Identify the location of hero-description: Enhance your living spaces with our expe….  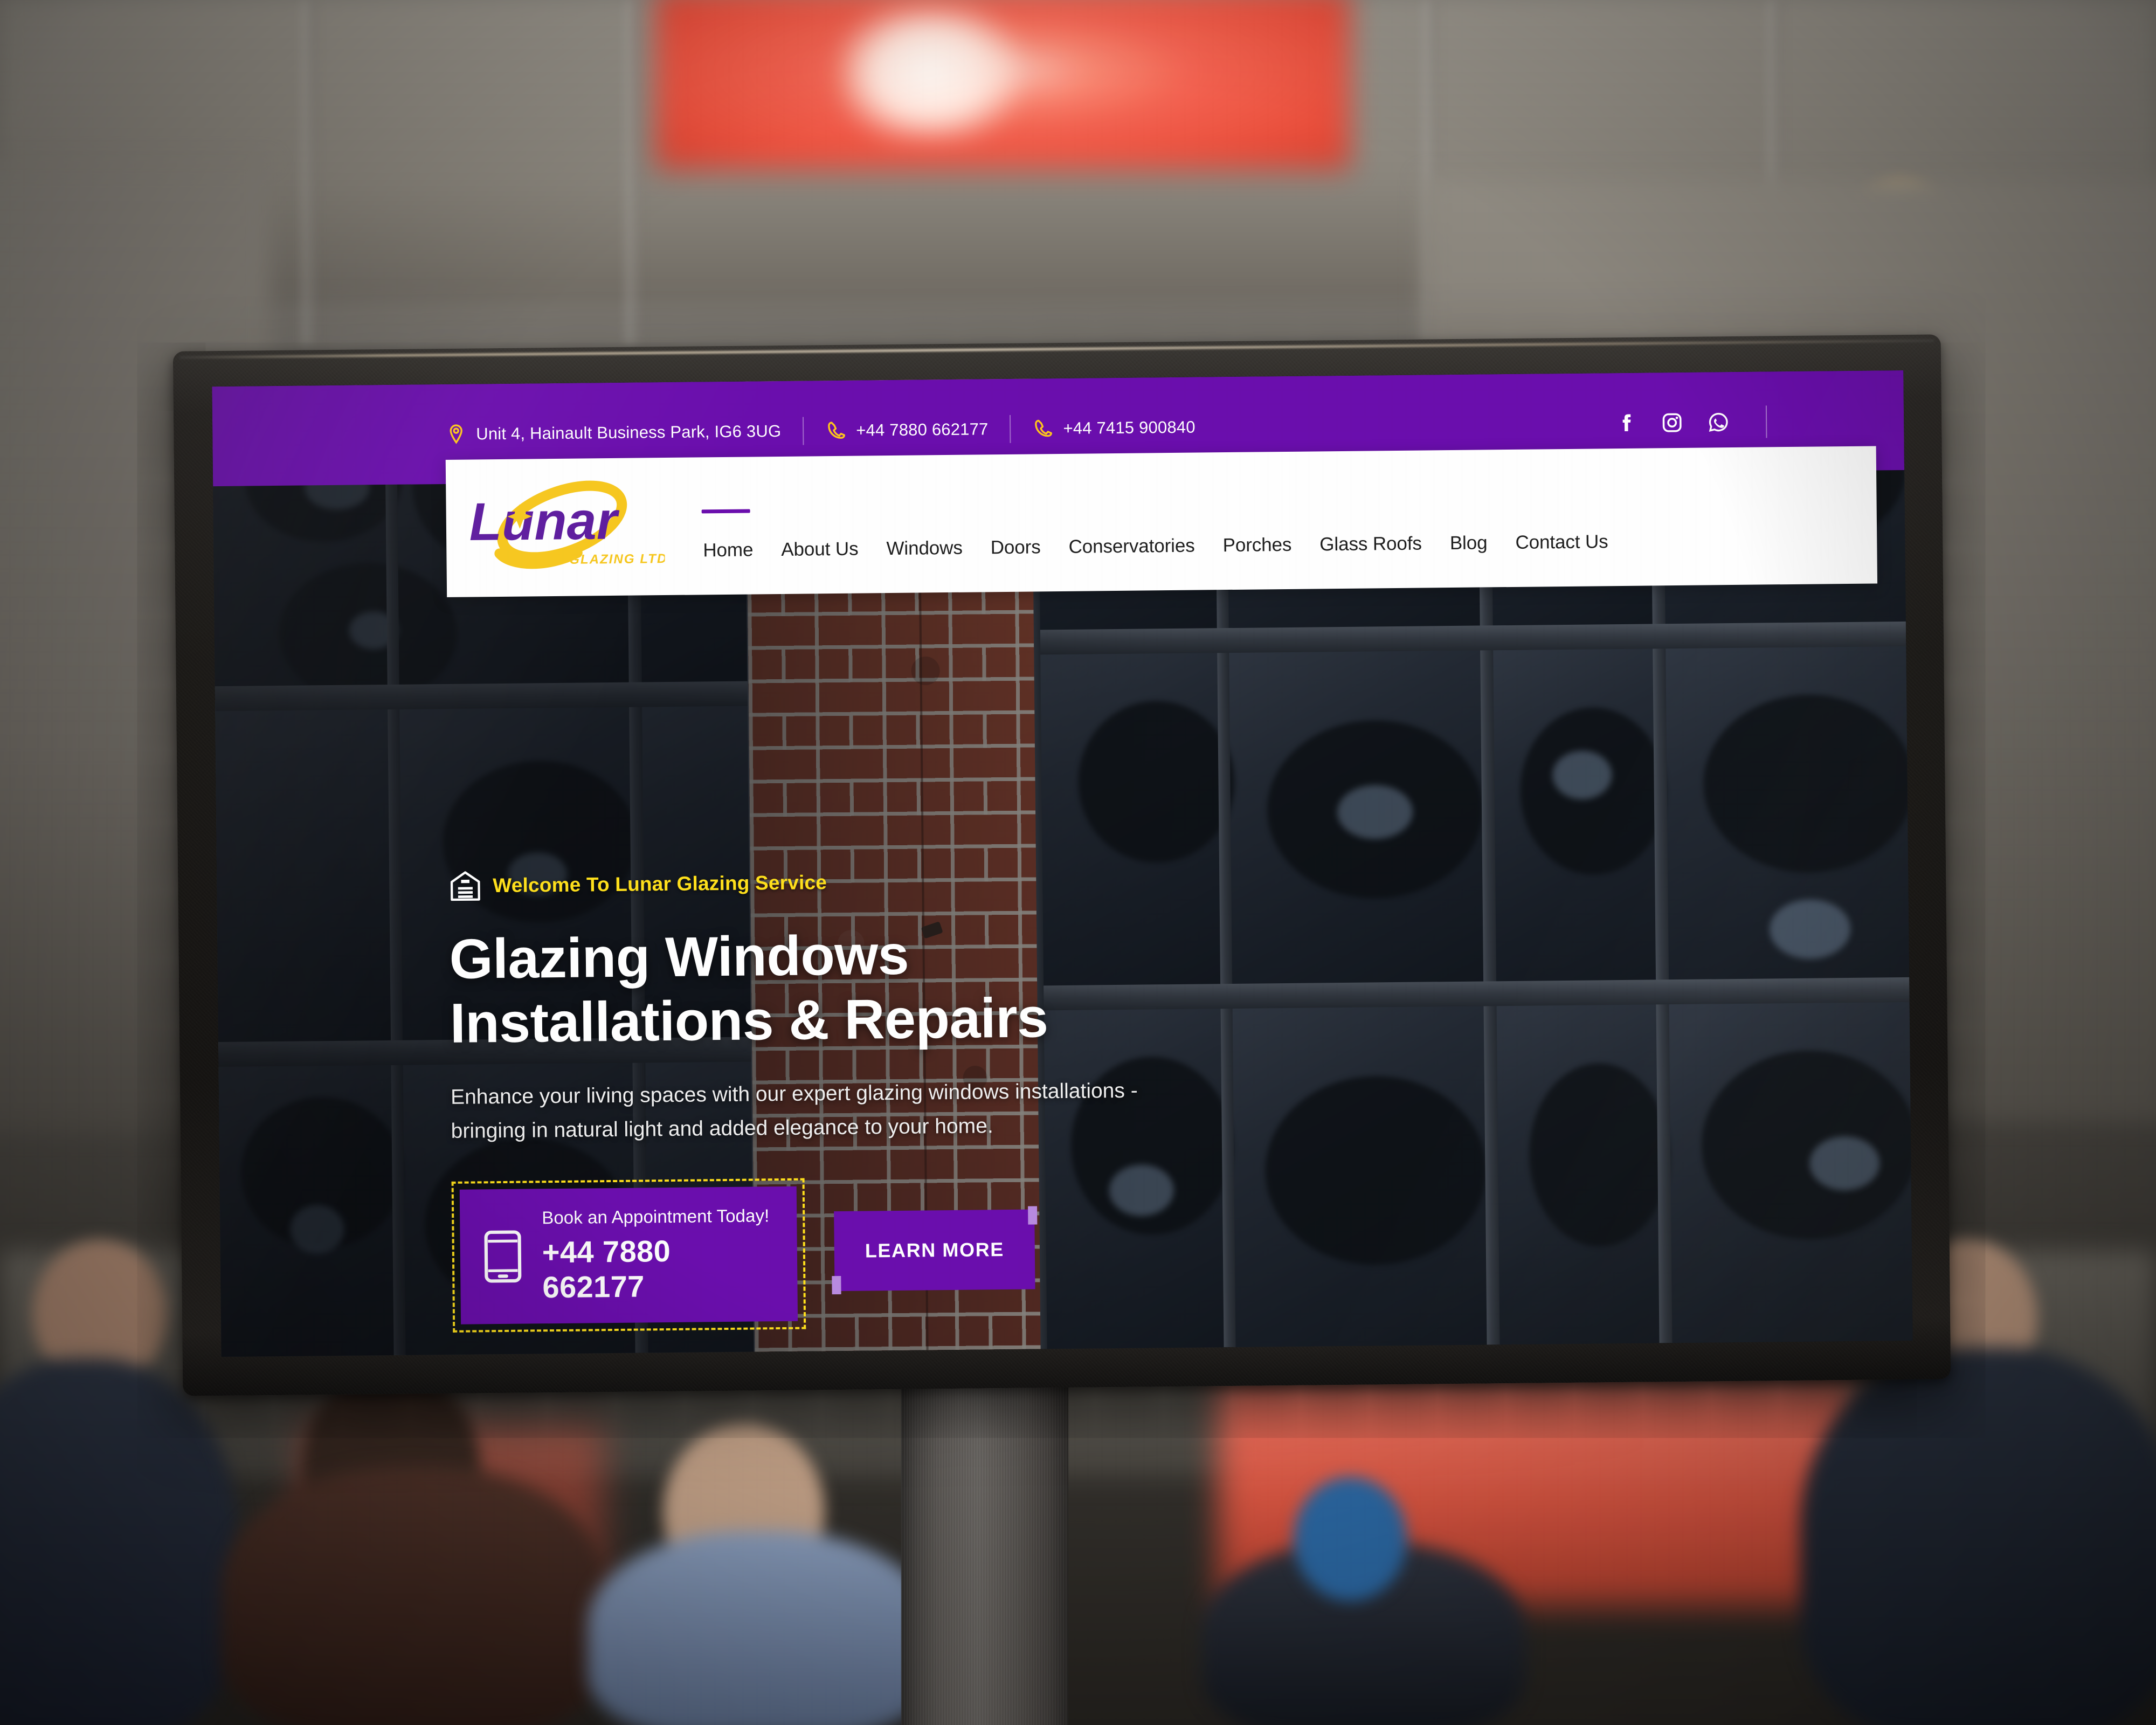
(794, 1111).